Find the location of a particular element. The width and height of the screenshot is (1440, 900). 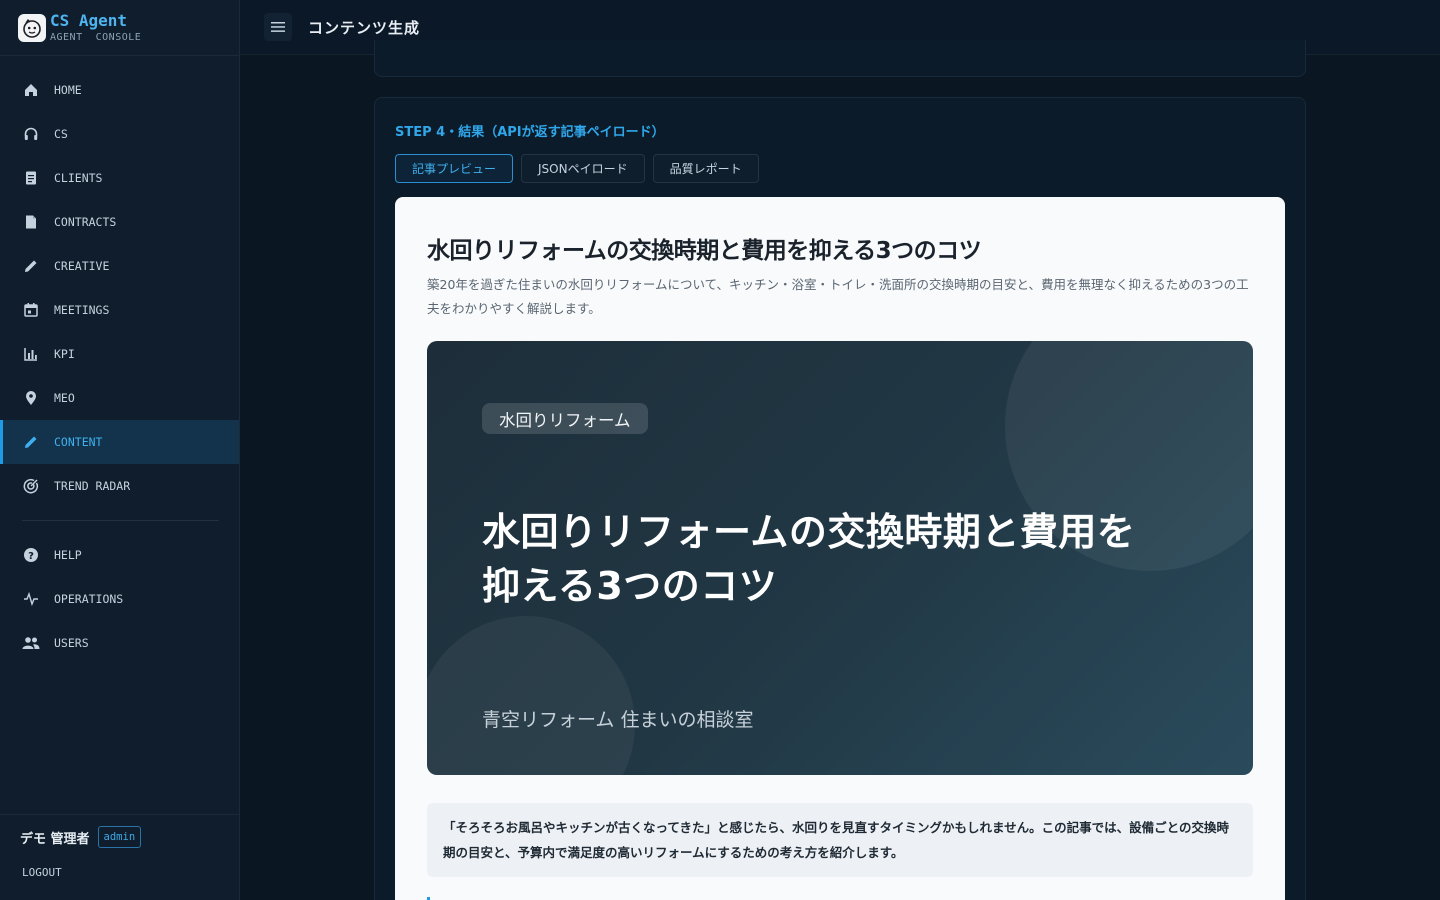

document-icon is located at coordinates (31, 222).